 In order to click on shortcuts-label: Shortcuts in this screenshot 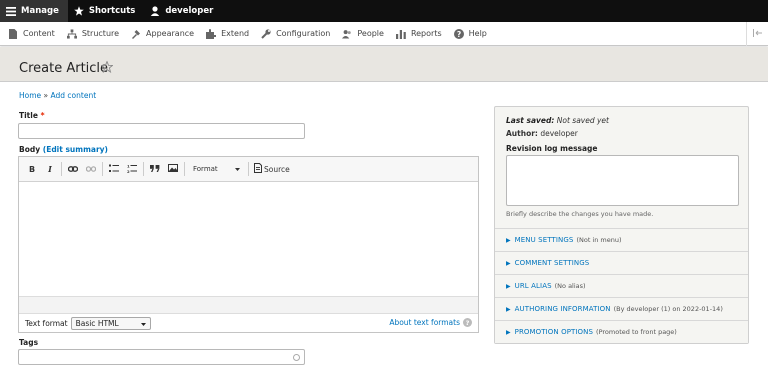, I will do `click(112, 11)`.